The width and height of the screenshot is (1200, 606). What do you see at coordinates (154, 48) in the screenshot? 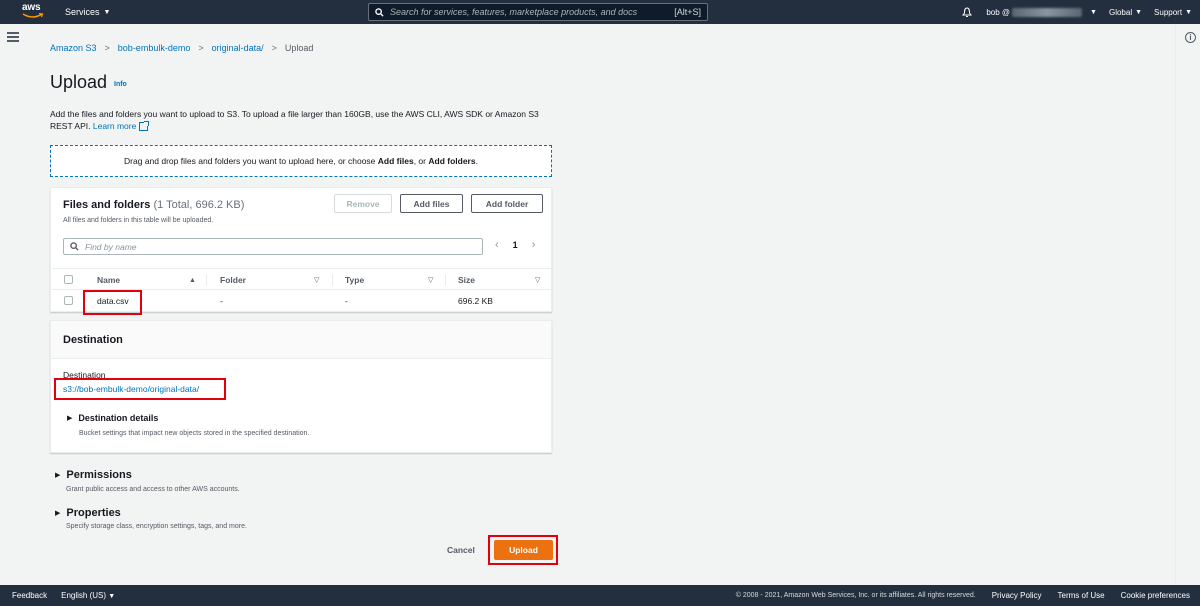
I see `breadcrumb-bucket: bob-embulk-demo` at bounding box center [154, 48].